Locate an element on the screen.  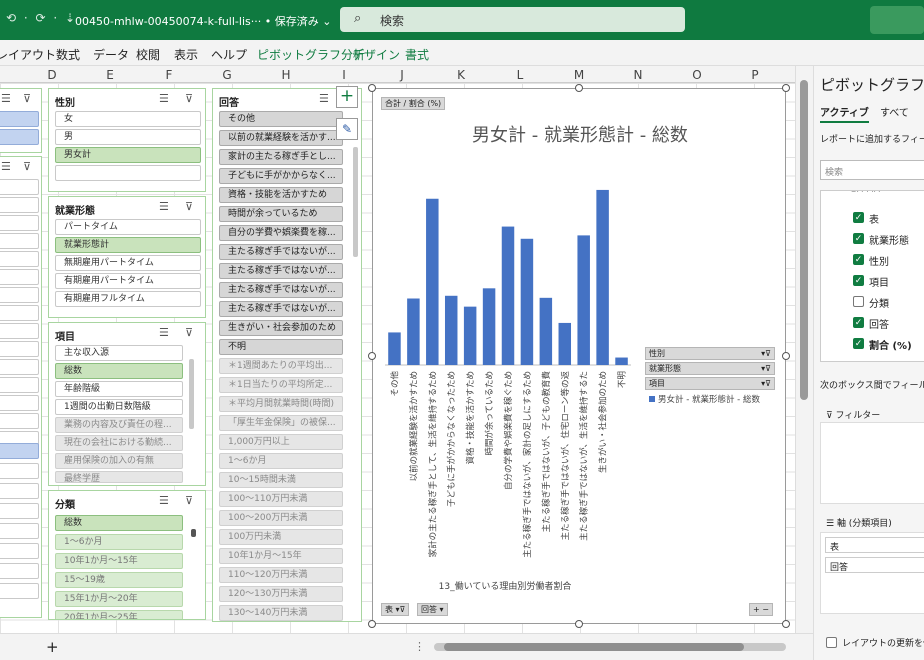
col-header: D is located at coordinates (51, 75).